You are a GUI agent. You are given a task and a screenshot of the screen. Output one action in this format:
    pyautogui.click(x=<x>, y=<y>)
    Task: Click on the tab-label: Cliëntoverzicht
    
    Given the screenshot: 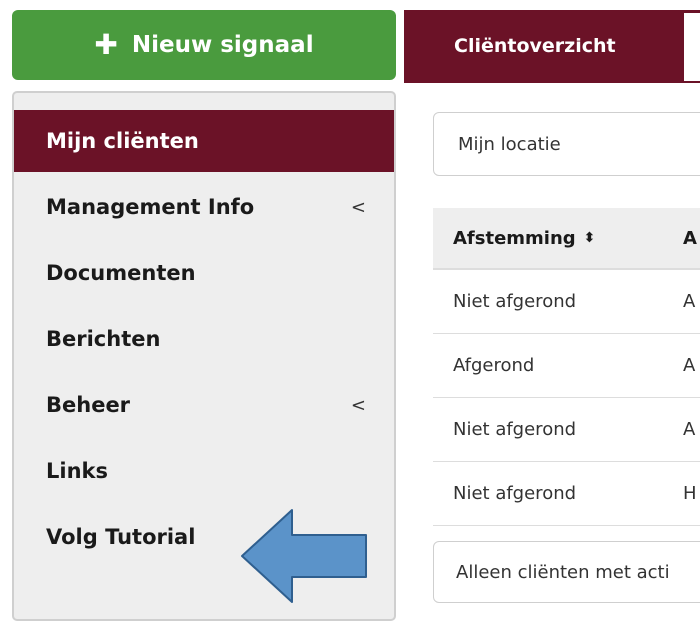 What is the action you would take?
    pyautogui.click(x=535, y=45)
    